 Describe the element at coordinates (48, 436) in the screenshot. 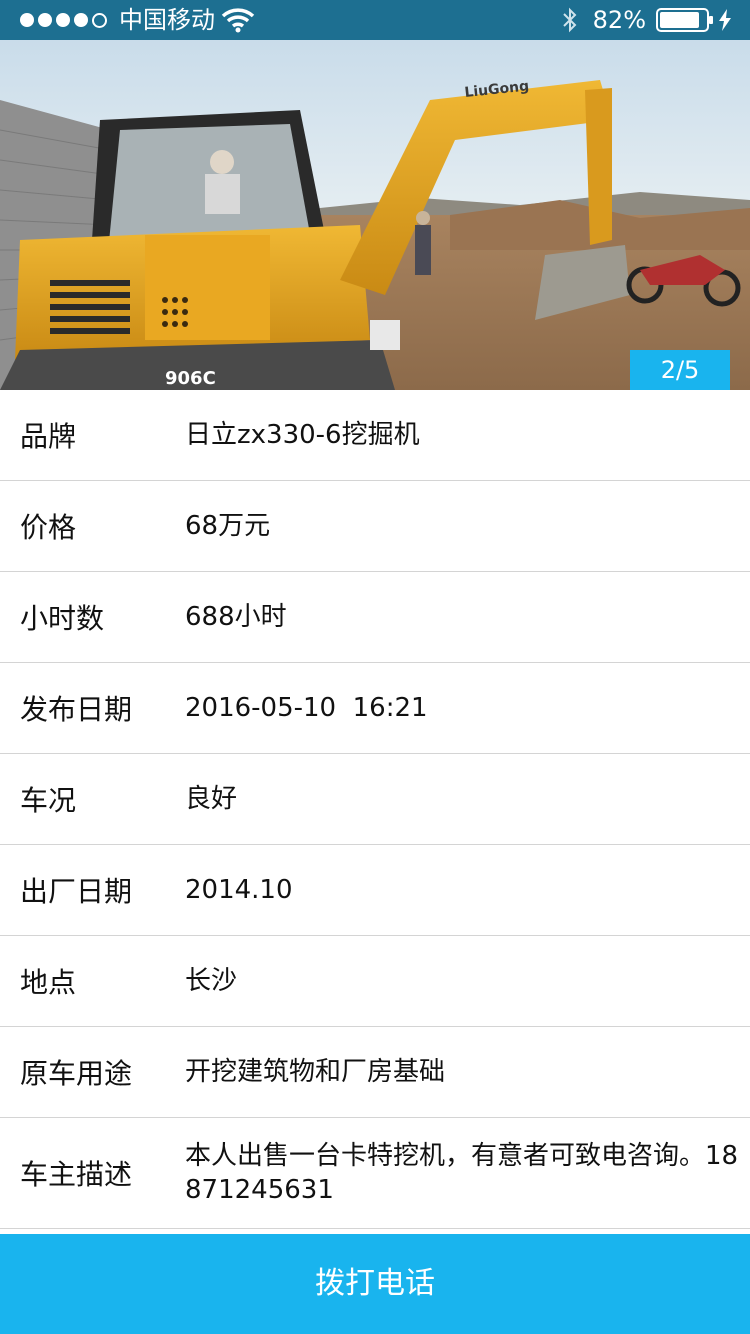

I see `detail-label: 品牌` at that location.